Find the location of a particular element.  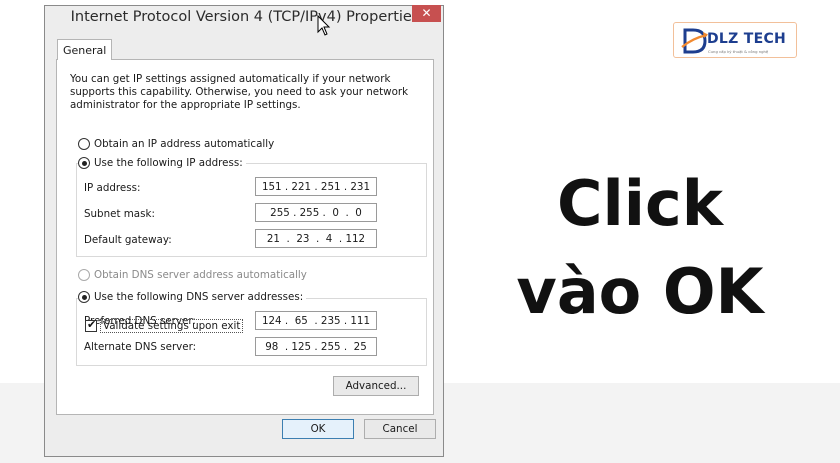

validate-checkbox is located at coordinates (91, 325).